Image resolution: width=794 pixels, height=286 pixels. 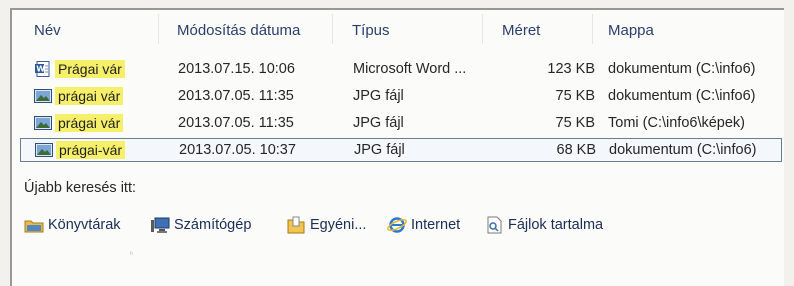 I want to click on file-contents-icon, so click(x=494, y=225).